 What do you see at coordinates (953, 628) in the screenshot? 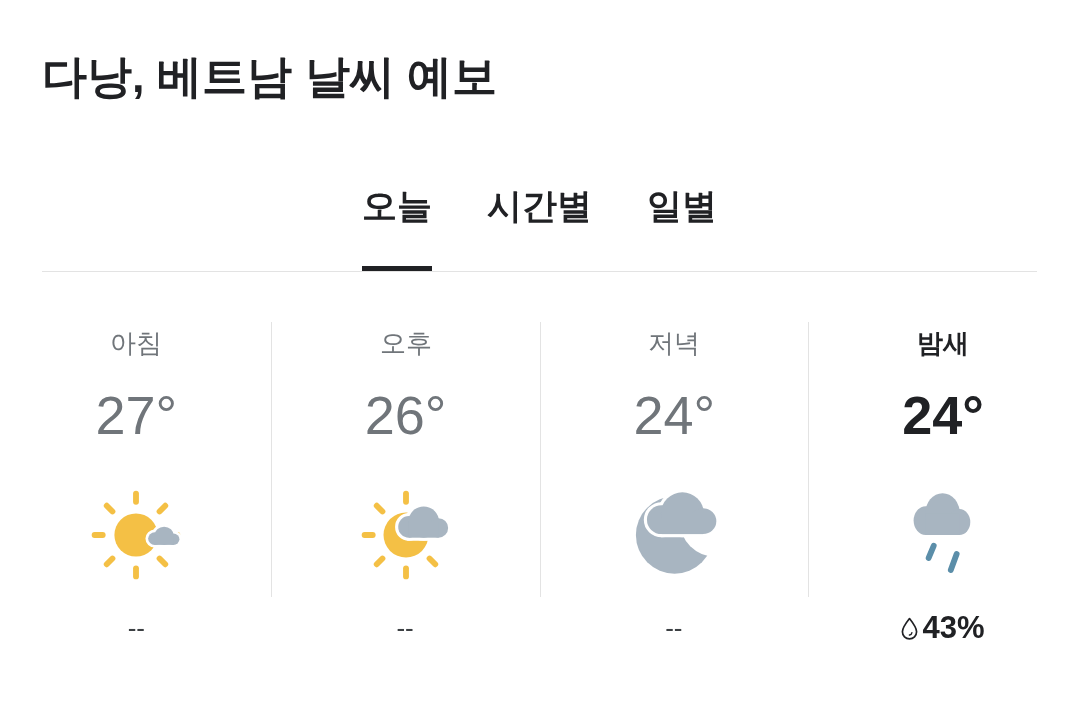
I see `precipitation-text: 43%` at bounding box center [953, 628].